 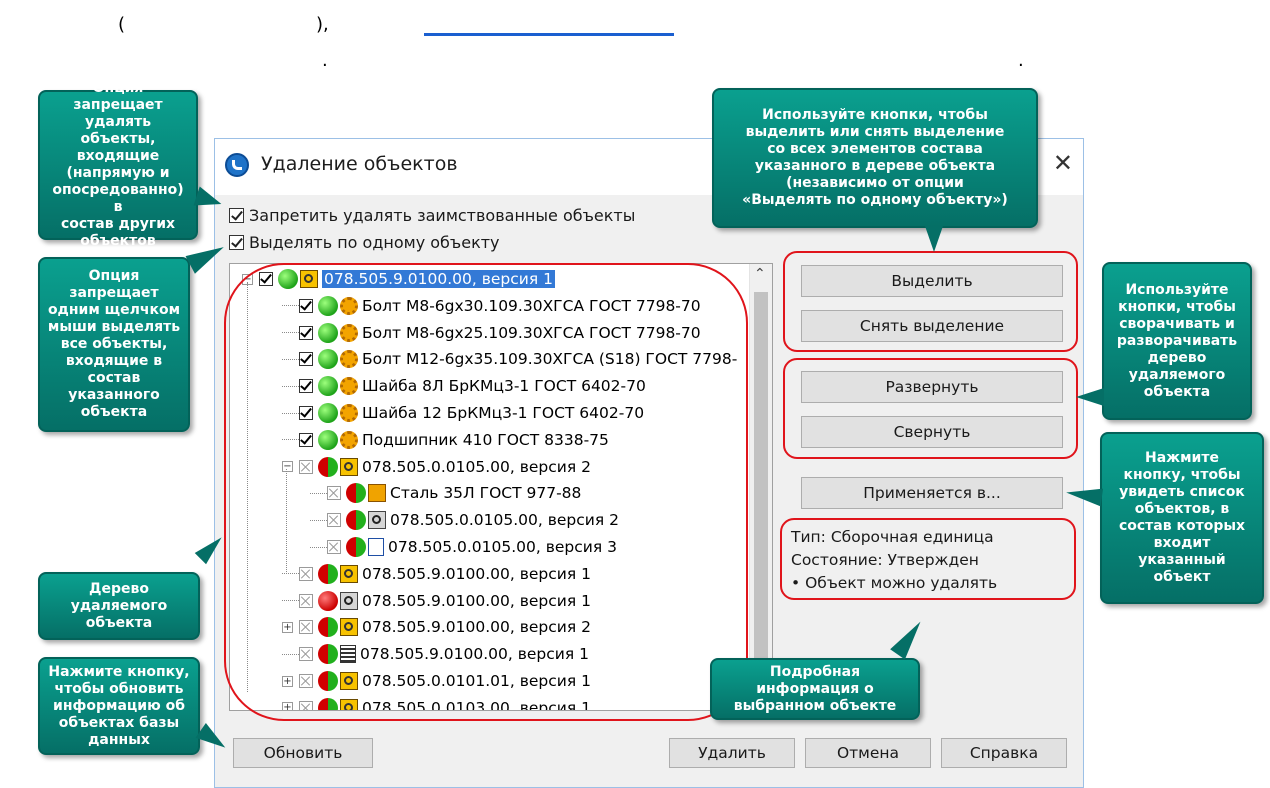 I want to click on callout-tree: Дерево удаляемого объекта, so click(x=119, y=606).